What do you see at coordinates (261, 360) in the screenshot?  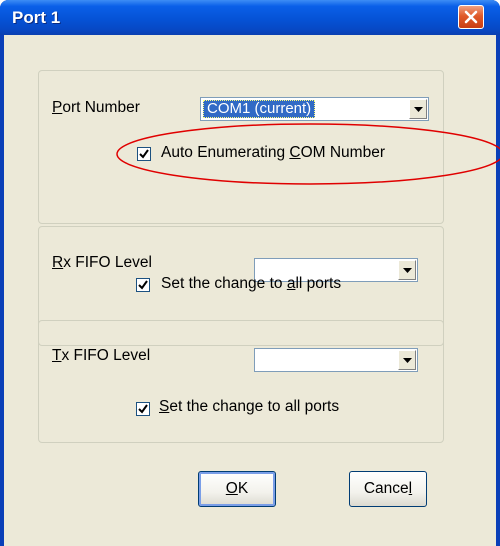 I see `tx-fifo-level-value` at bounding box center [261, 360].